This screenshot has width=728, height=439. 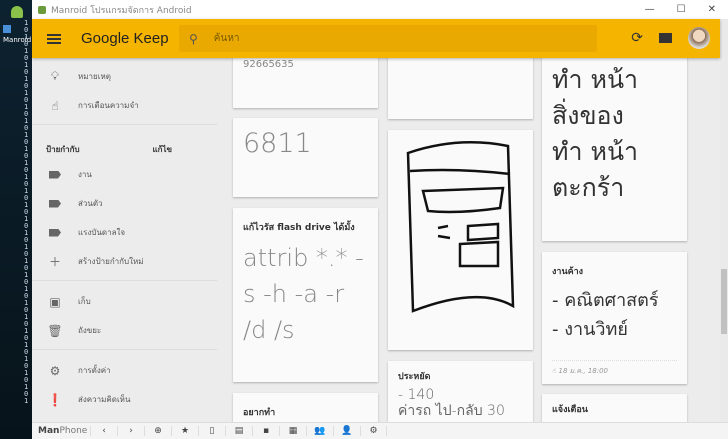 I want to click on sidebar-item-settings: ⚙ การตั้งค่า, so click(x=124, y=370).